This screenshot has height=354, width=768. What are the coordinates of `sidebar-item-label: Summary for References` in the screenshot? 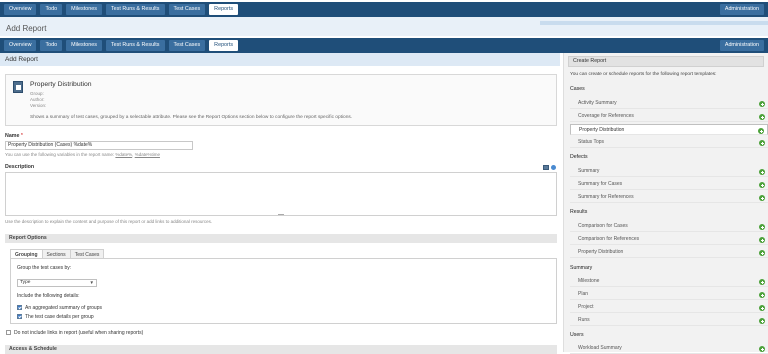 It's located at (606, 197).